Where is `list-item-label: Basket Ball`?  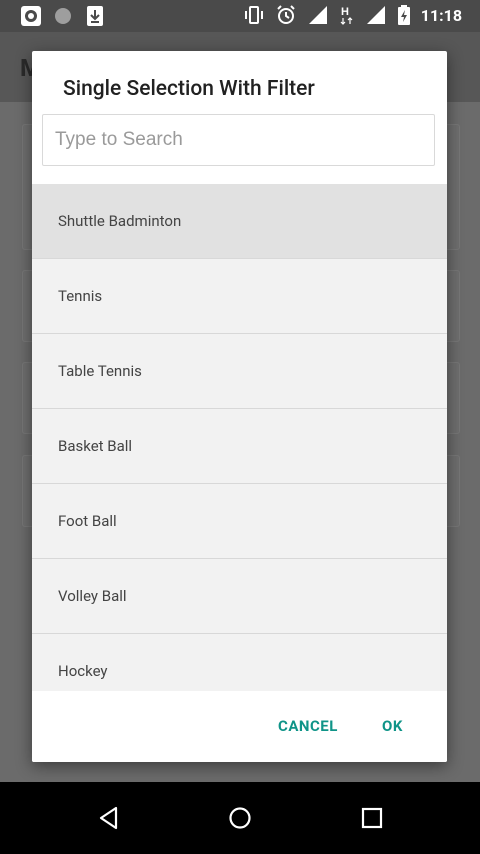
list-item-label: Basket Ball is located at coordinates (95, 446).